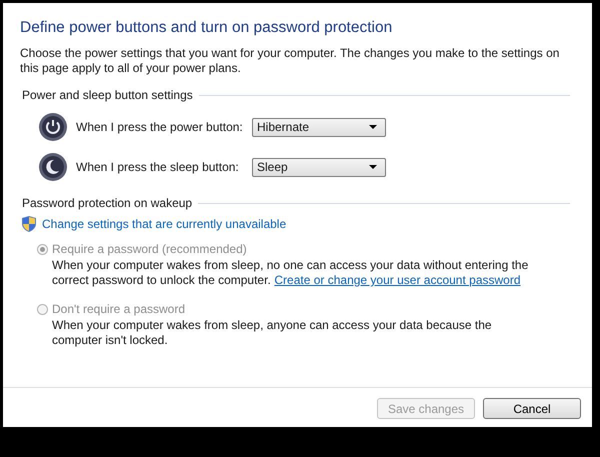  I want to click on setting-label: When I press the sleep button:, so click(158, 167).